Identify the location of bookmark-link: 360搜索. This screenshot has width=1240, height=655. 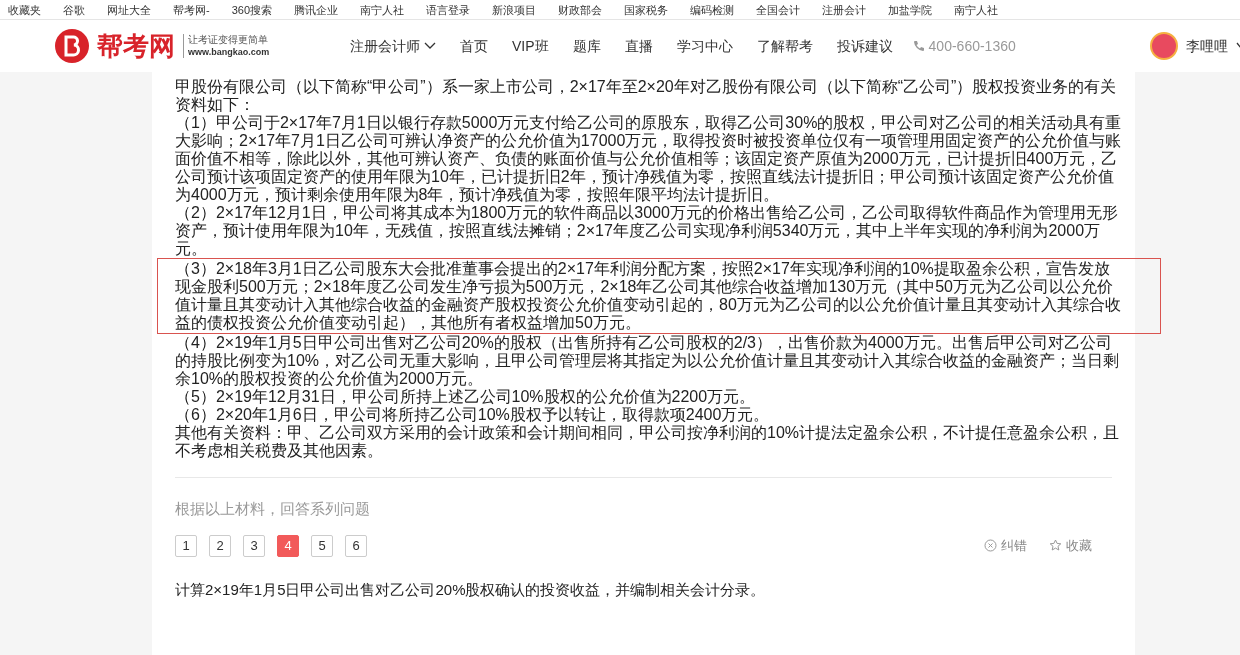
(252, 9).